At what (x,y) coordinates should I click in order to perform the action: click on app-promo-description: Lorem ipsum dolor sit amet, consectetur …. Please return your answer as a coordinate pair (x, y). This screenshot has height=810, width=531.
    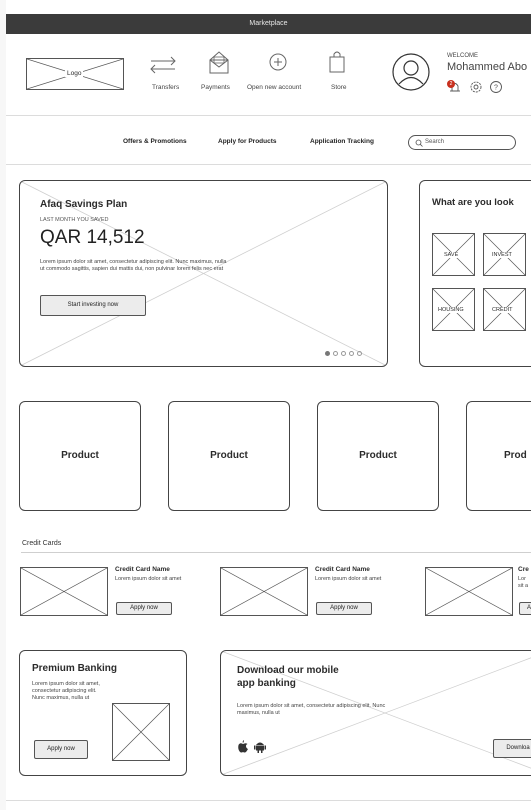
    Looking at the image, I should click on (311, 709).